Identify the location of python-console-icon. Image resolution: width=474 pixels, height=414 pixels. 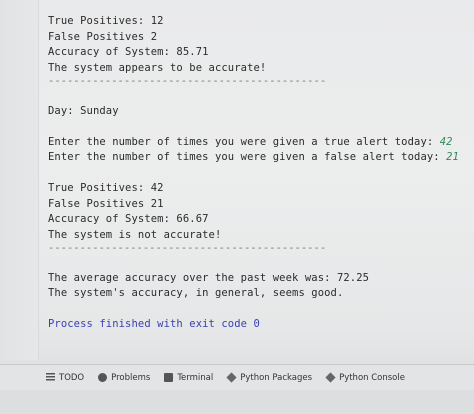
(330, 377).